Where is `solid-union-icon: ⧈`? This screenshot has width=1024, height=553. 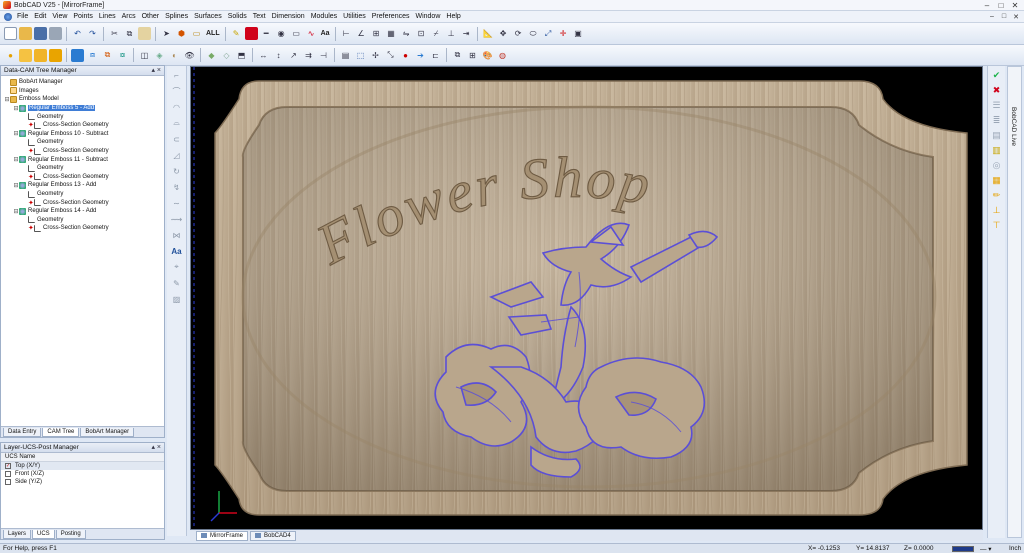
solid-union-icon: ⧈ is located at coordinates (92, 55).